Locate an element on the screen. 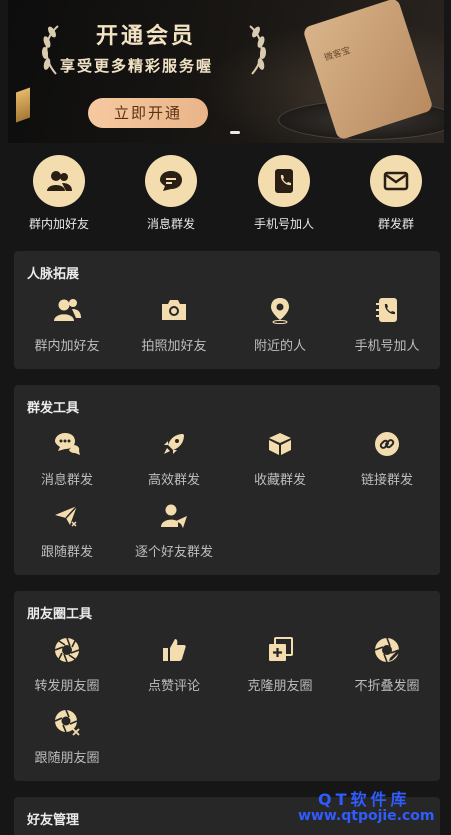 The image size is (451, 835). box-icon is located at coordinates (280, 444).